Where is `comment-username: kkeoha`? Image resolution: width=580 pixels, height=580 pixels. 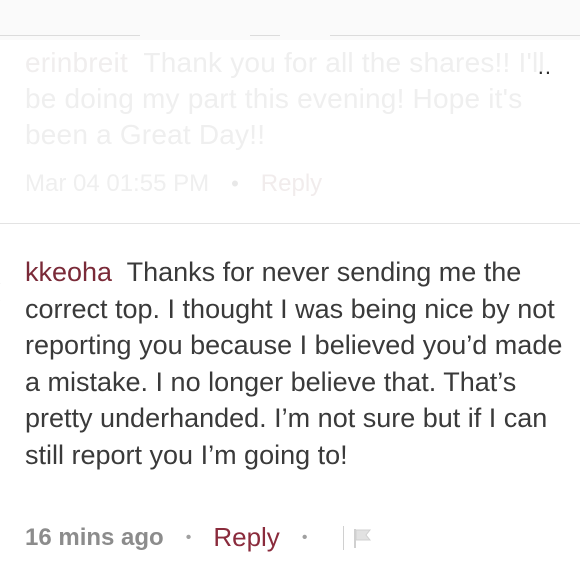 comment-username: kkeoha is located at coordinates (68, 272).